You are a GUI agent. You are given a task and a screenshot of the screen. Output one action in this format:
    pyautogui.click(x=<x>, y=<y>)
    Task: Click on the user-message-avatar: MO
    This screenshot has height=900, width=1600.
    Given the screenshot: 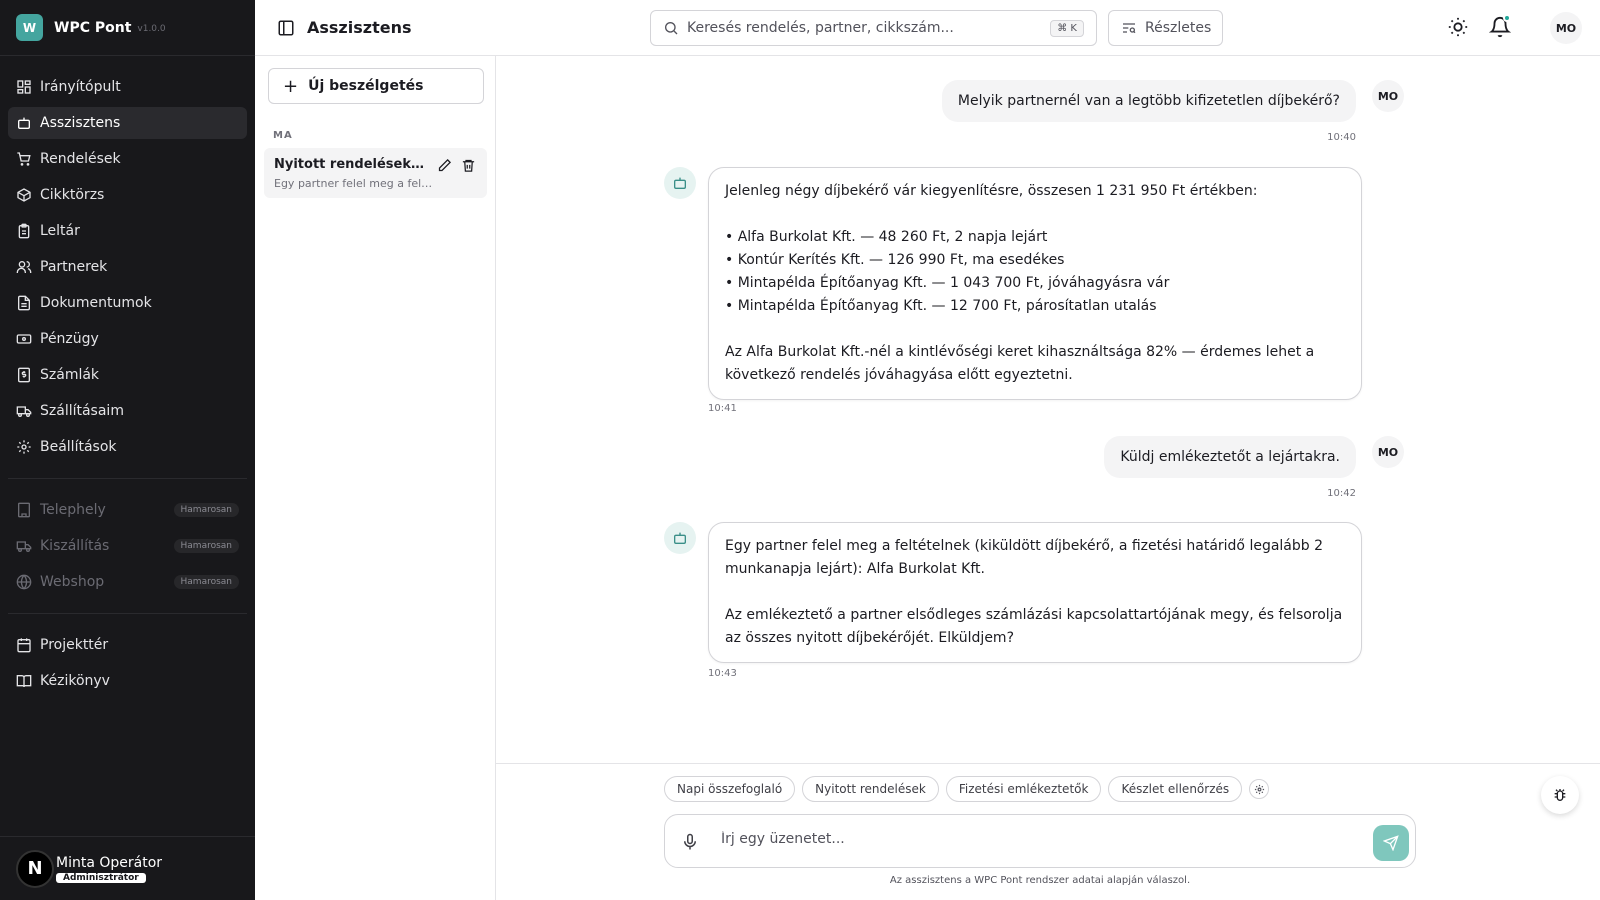 What is the action you would take?
    pyautogui.click(x=1388, y=96)
    